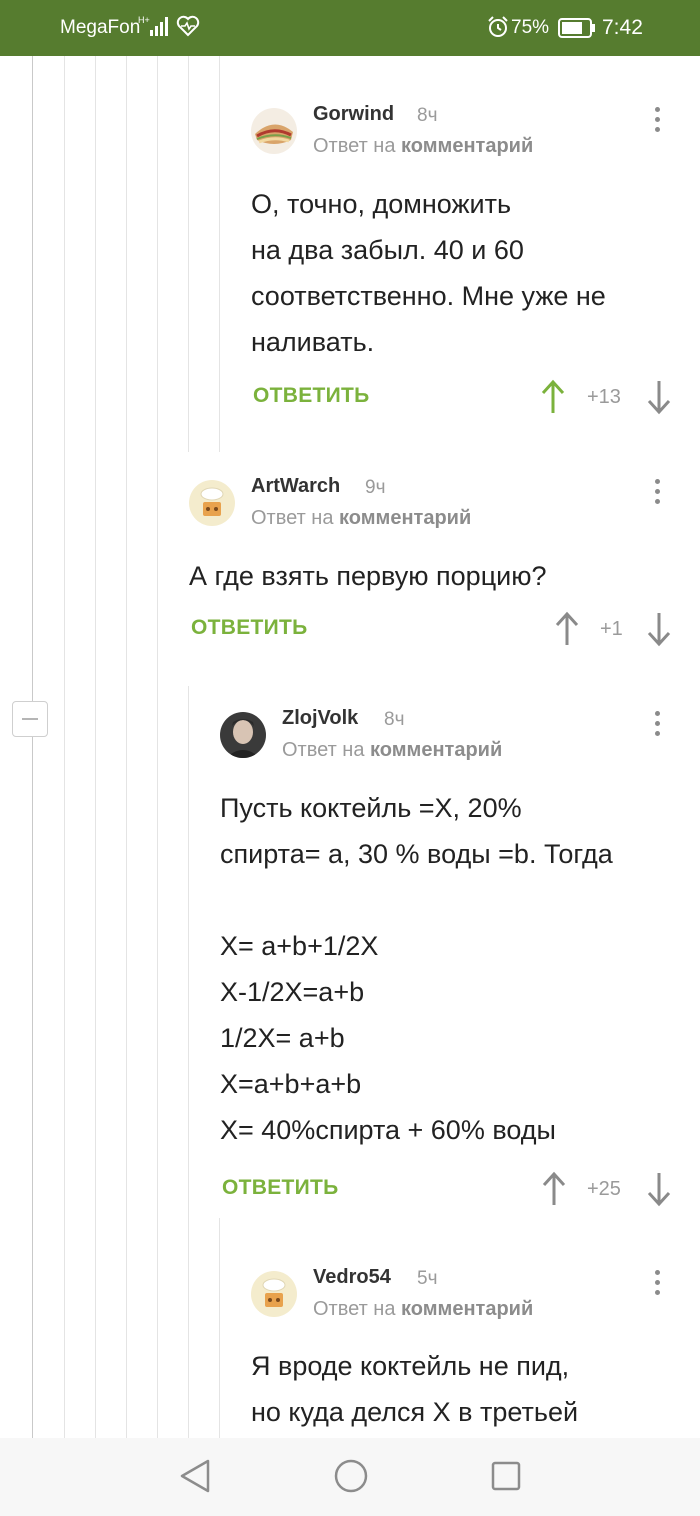  Describe the element at coordinates (375, 487) in the screenshot. I see `comment-time: 9ч` at that location.